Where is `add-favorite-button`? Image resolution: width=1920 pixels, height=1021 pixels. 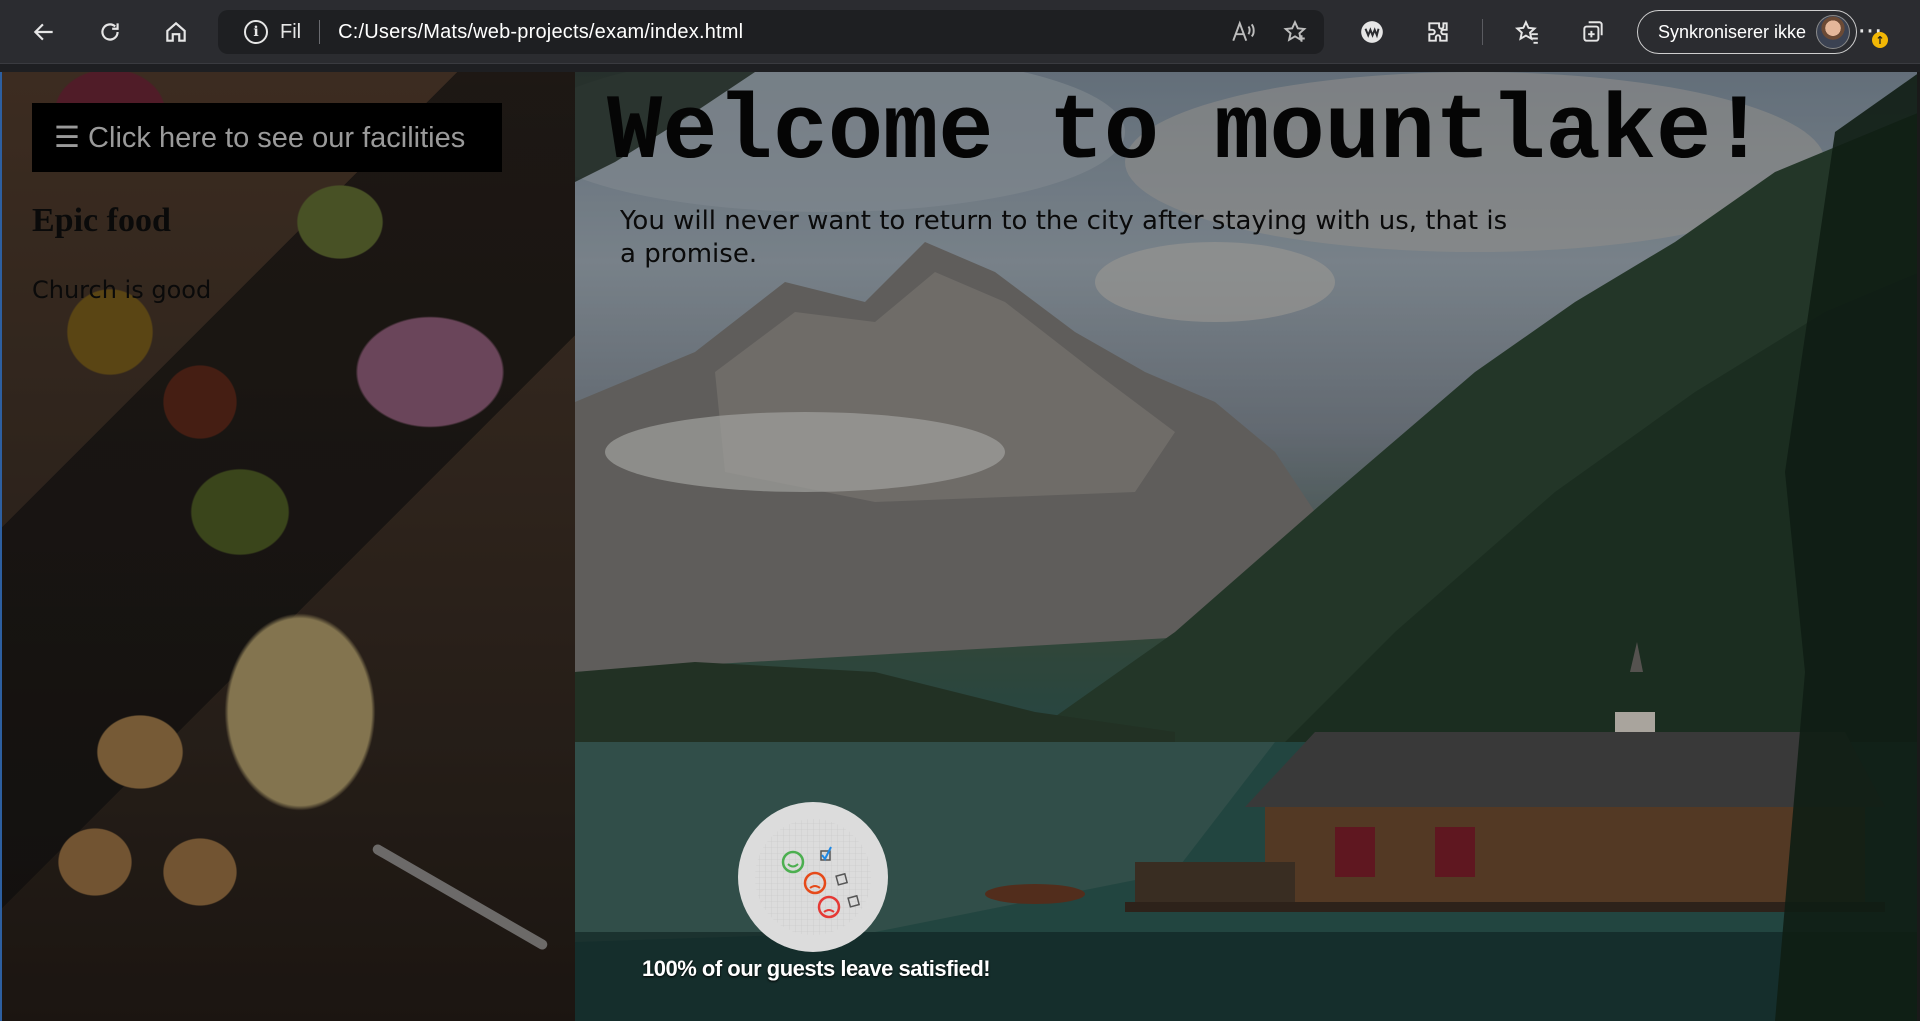
add-favorite-button is located at coordinates (1295, 32).